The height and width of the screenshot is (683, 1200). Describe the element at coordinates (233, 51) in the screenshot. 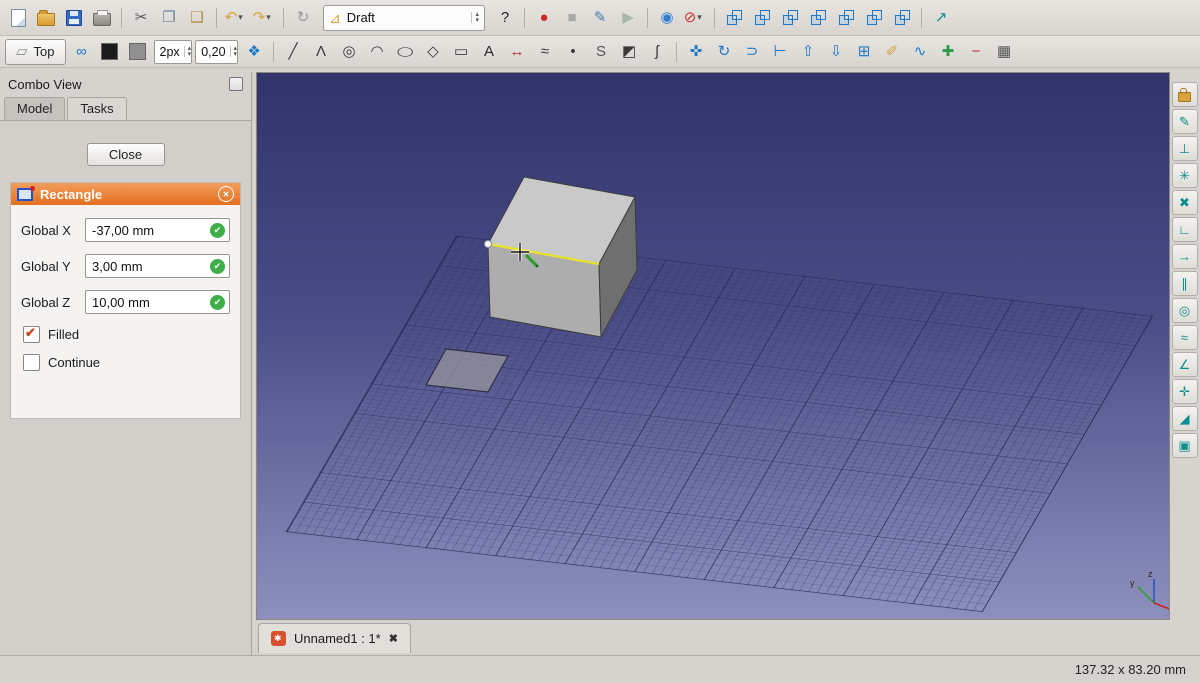

I see `scale-spinner-icon` at that location.